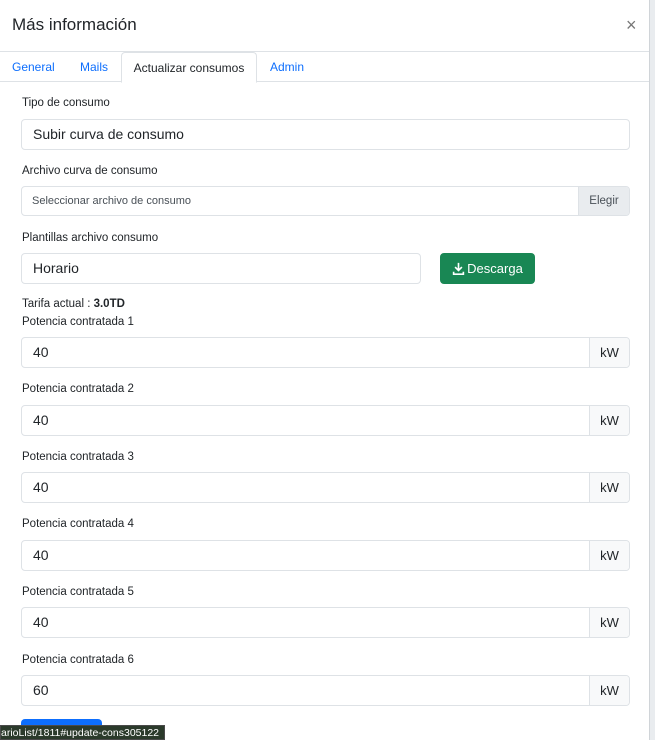 Image resolution: width=655 pixels, height=741 pixels. What do you see at coordinates (221, 268) in the screenshot?
I see `plantillas-select: Horario` at bounding box center [221, 268].